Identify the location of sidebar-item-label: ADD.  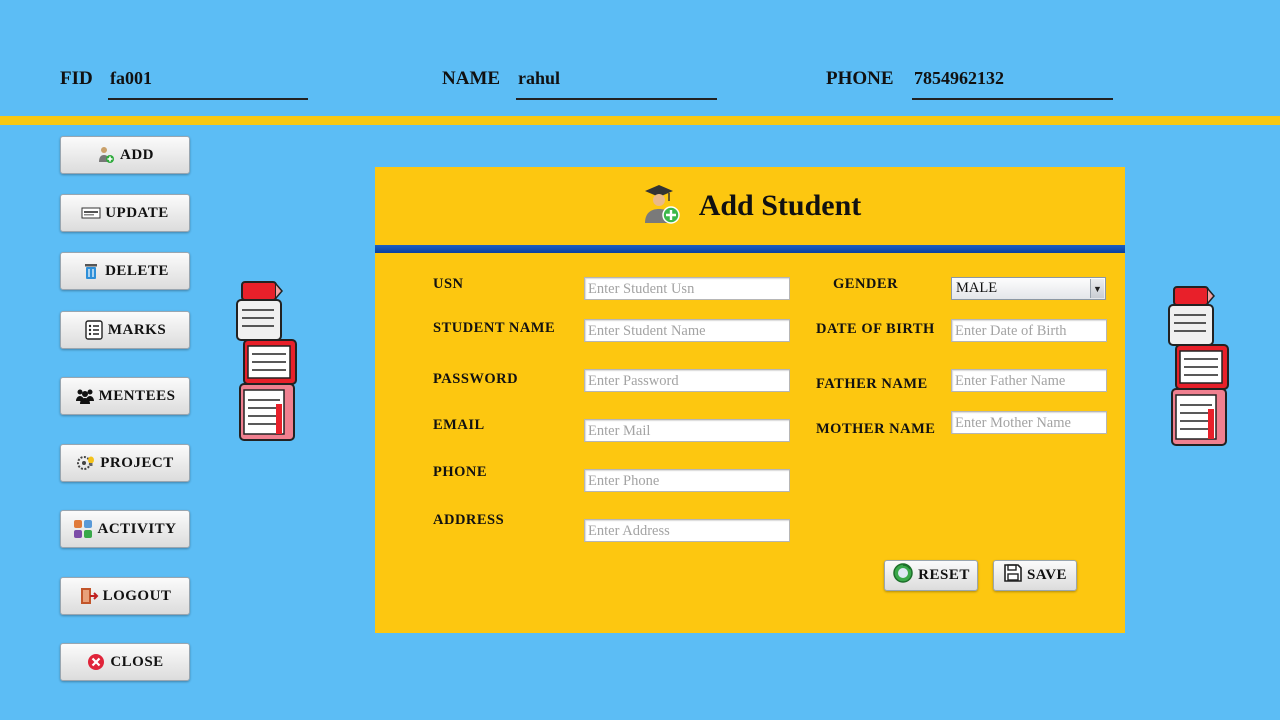
(137, 154).